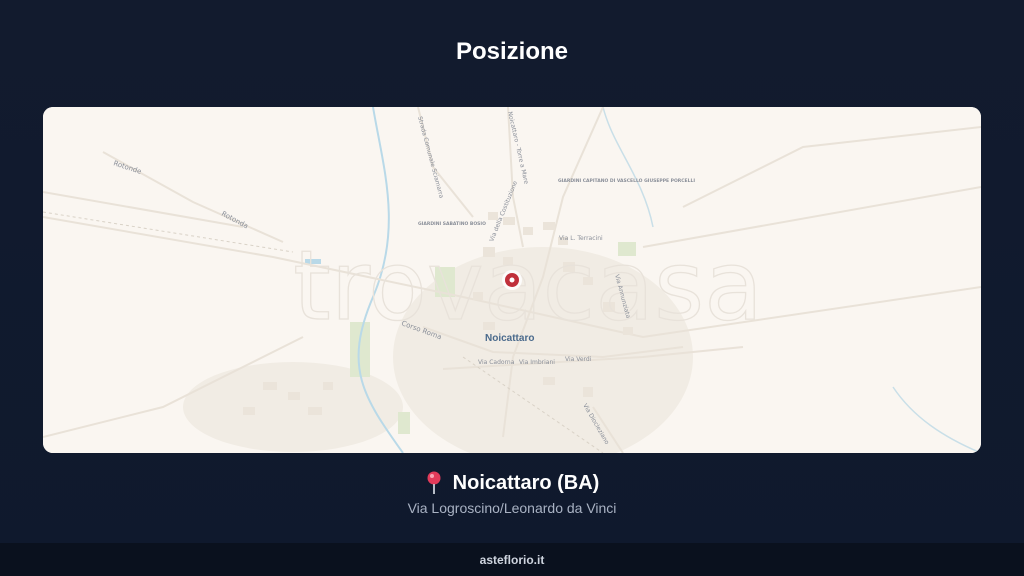  I want to click on map-label: Via Verdi, so click(578, 359).